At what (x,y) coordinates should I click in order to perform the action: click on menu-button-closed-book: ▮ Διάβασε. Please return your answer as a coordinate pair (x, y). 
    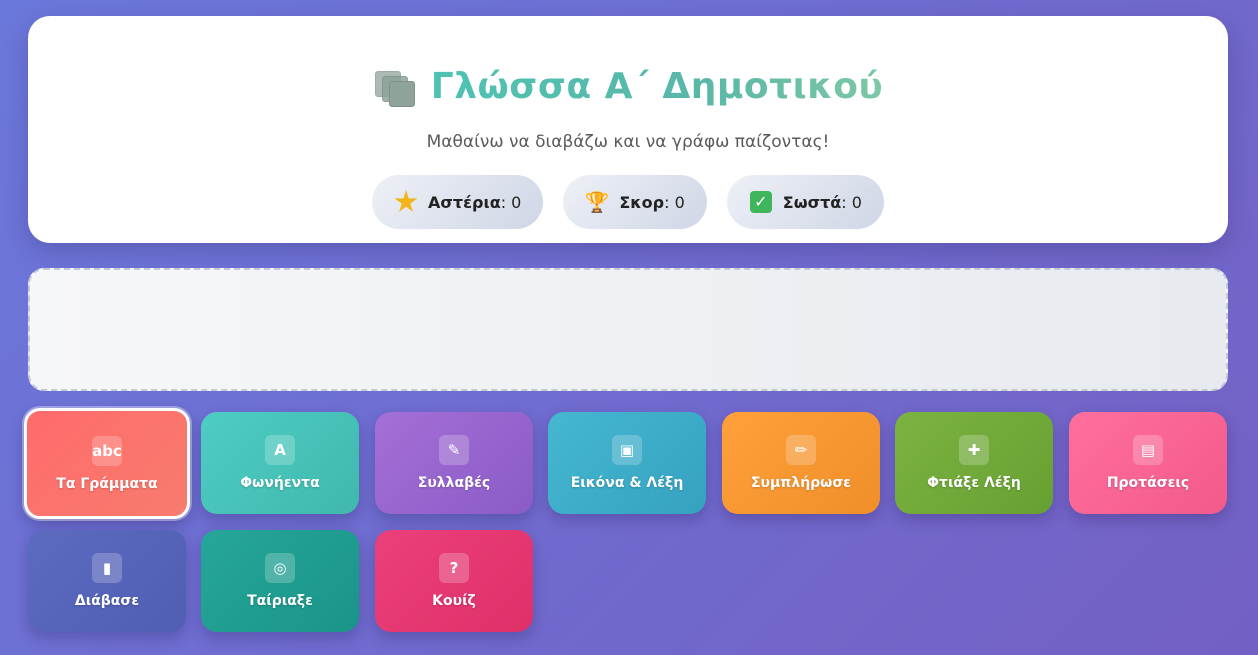
    Looking at the image, I should click on (107, 581).